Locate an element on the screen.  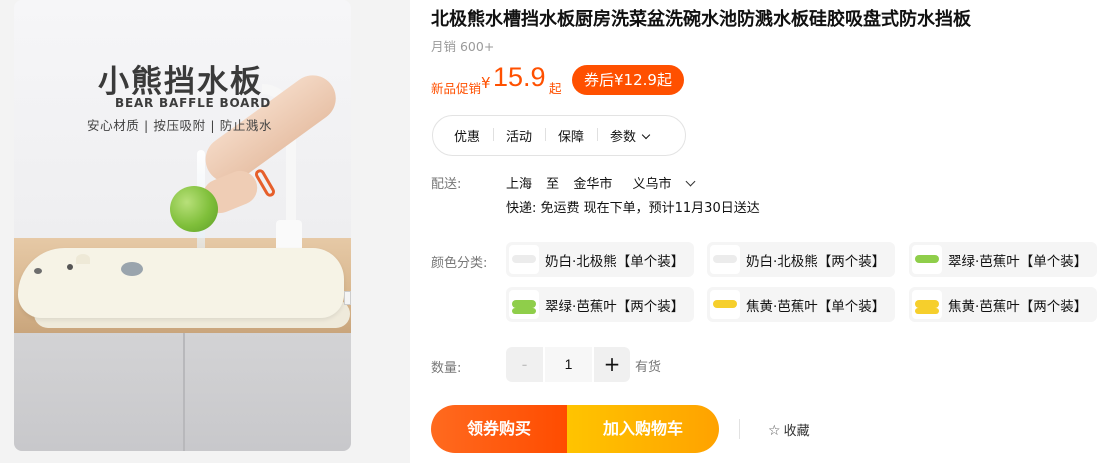
shipping-route: 上海 至 金华市 义乌市 is located at coordinates (610, 182).